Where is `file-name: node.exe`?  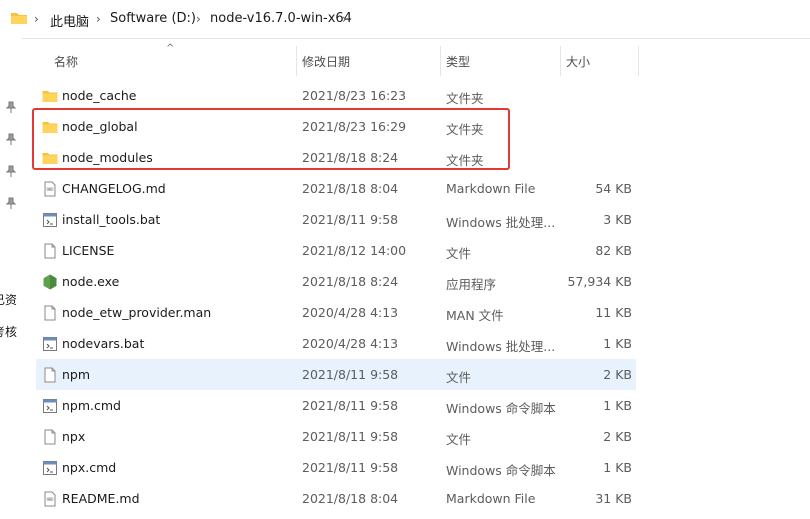
file-name: node.exe is located at coordinates (91, 281).